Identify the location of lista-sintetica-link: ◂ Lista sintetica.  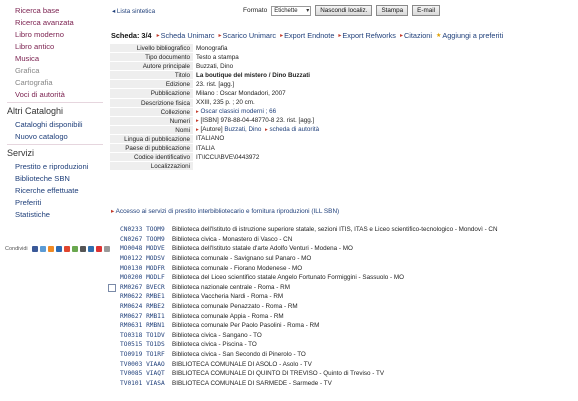
(133, 11).